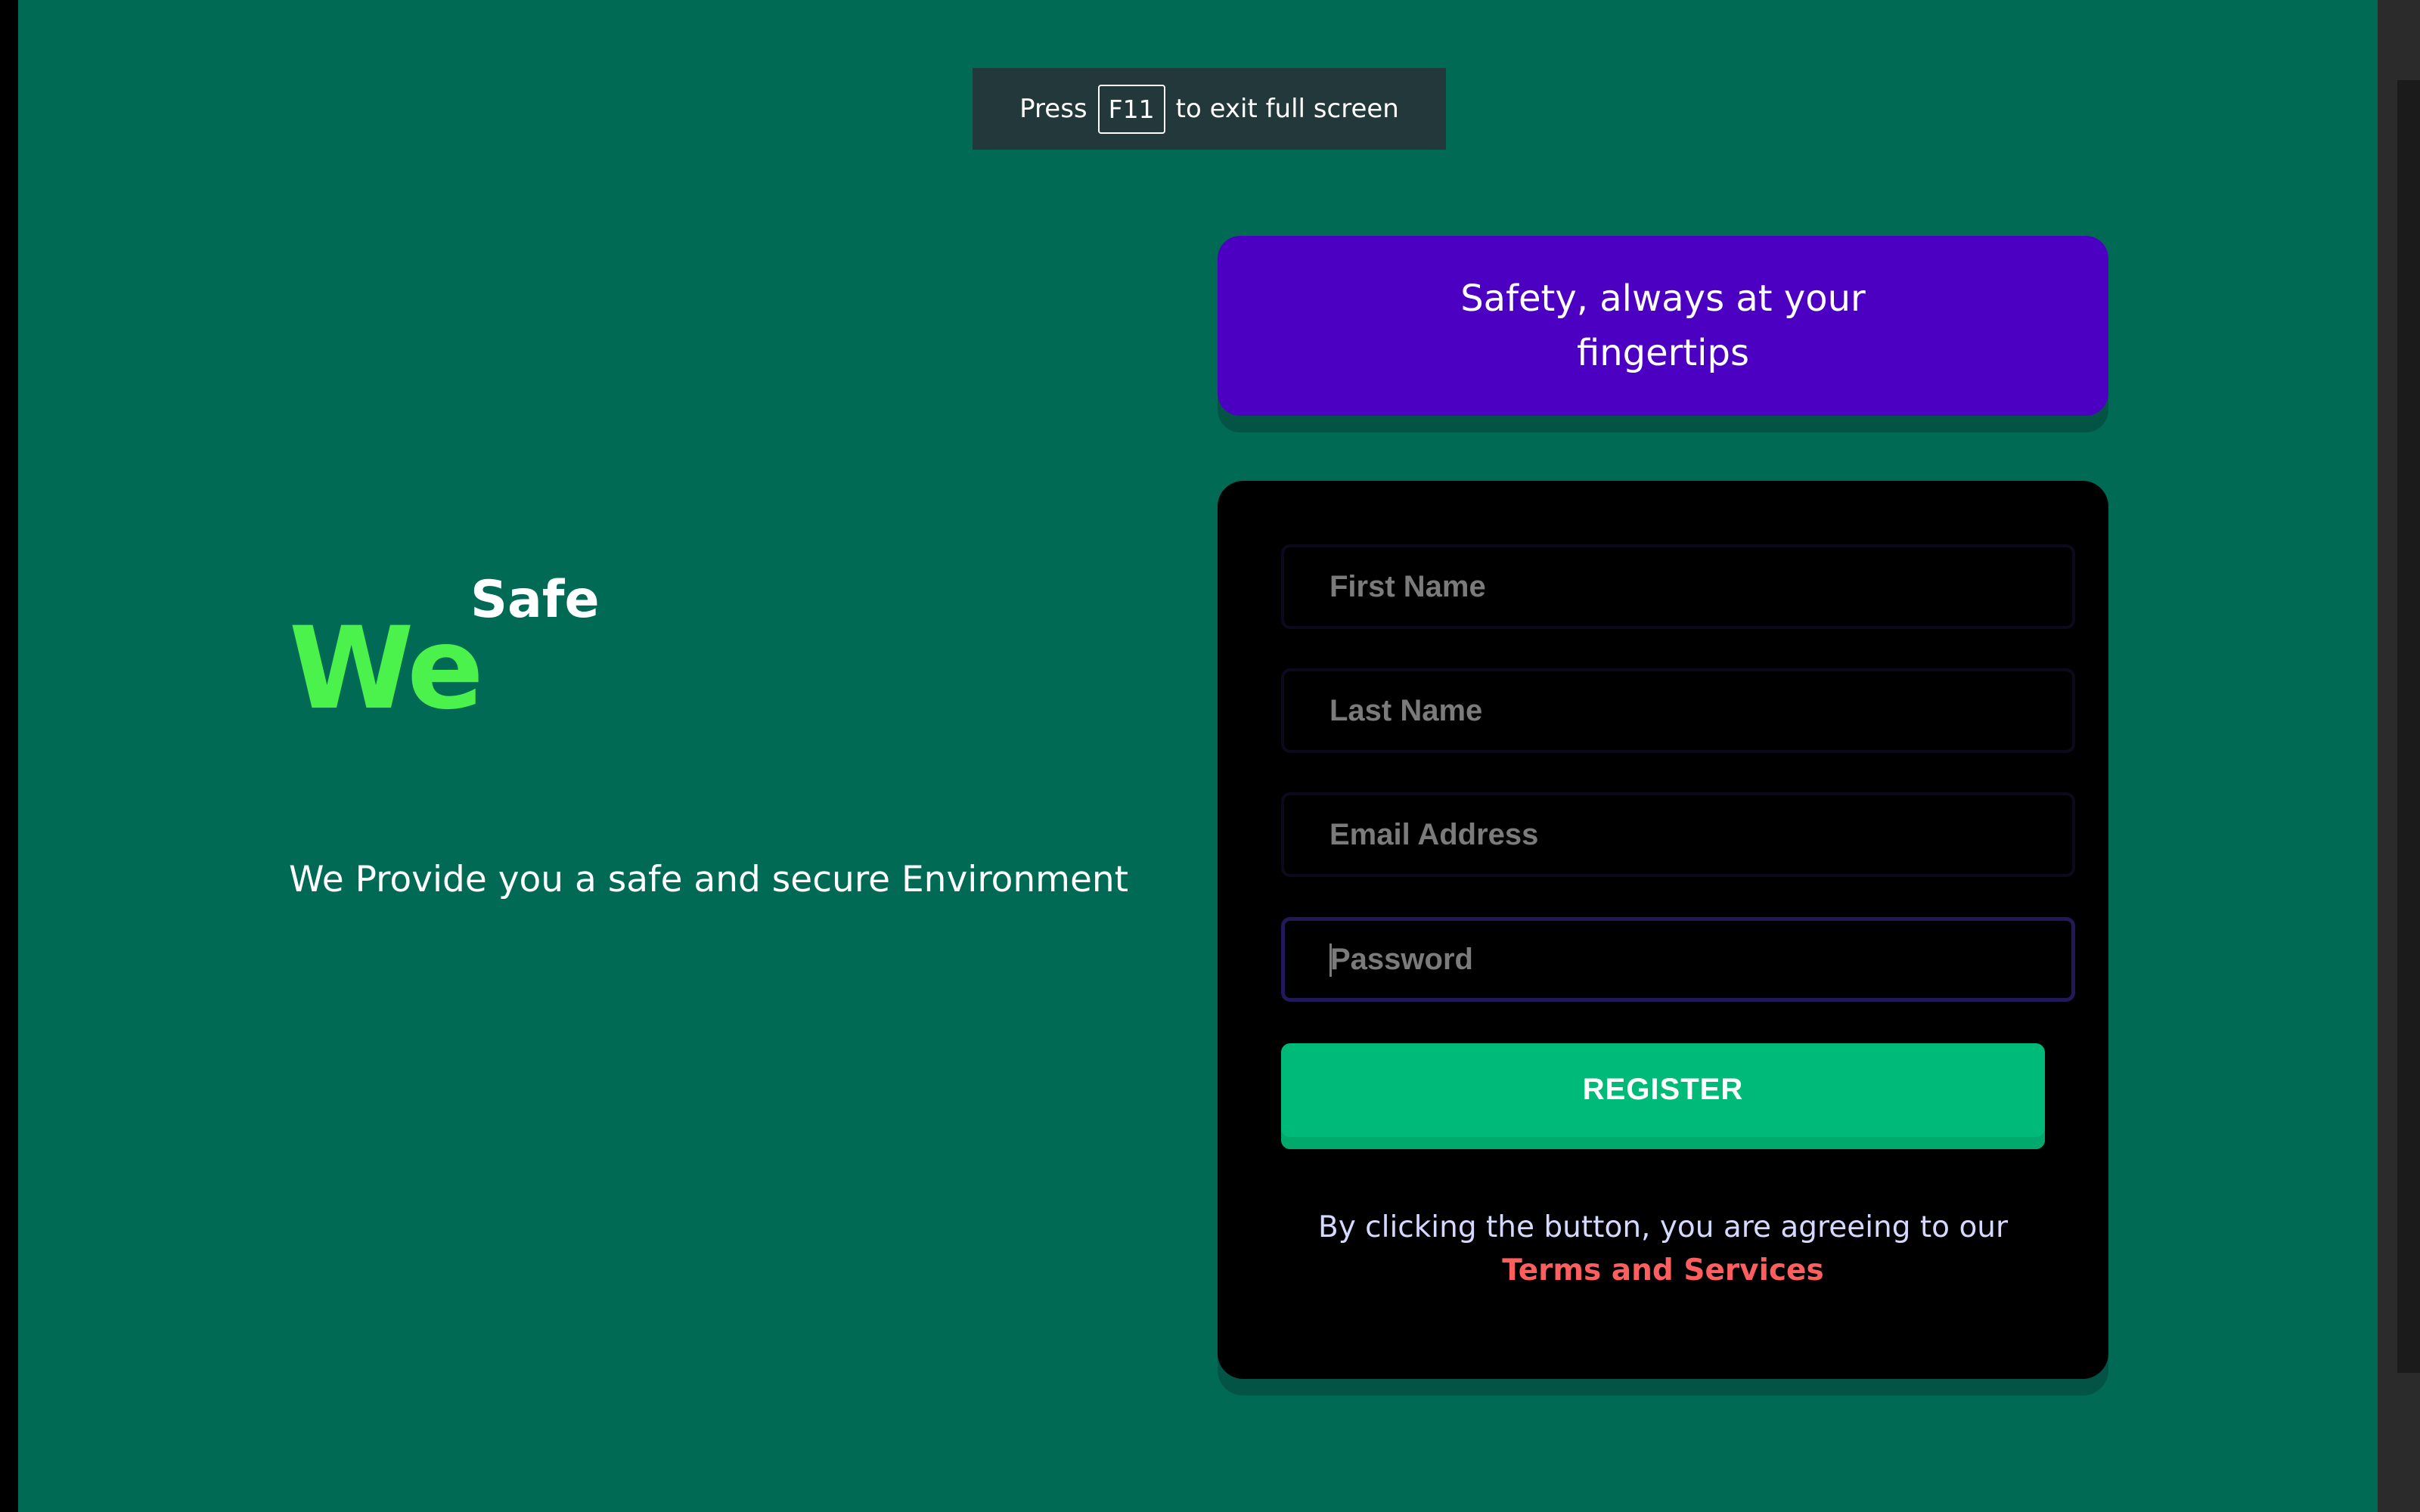  What do you see at coordinates (1663, 1096) in the screenshot?
I see `register-button: REGISTER` at bounding box center [1663, 1096].